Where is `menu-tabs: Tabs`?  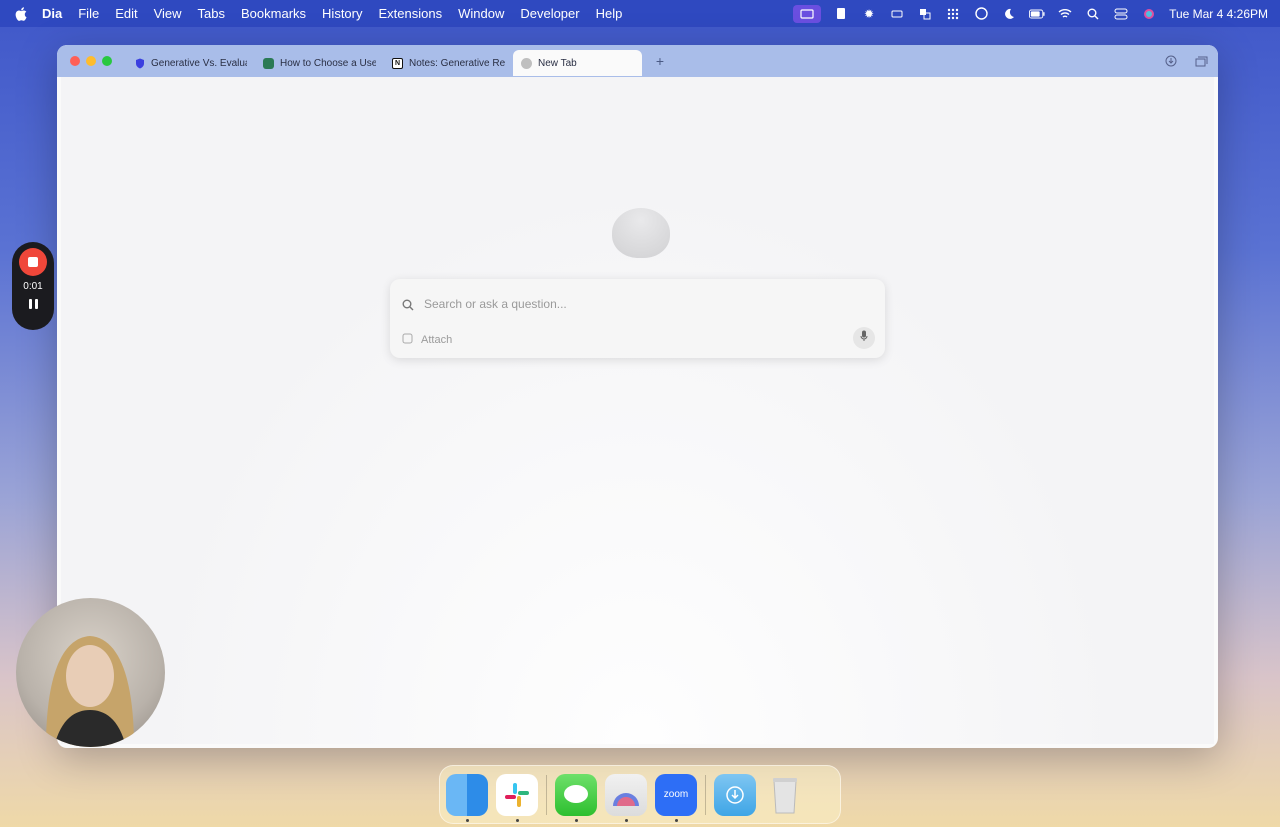
menu-tabs: Tabs is located at coordinates (211, 13).